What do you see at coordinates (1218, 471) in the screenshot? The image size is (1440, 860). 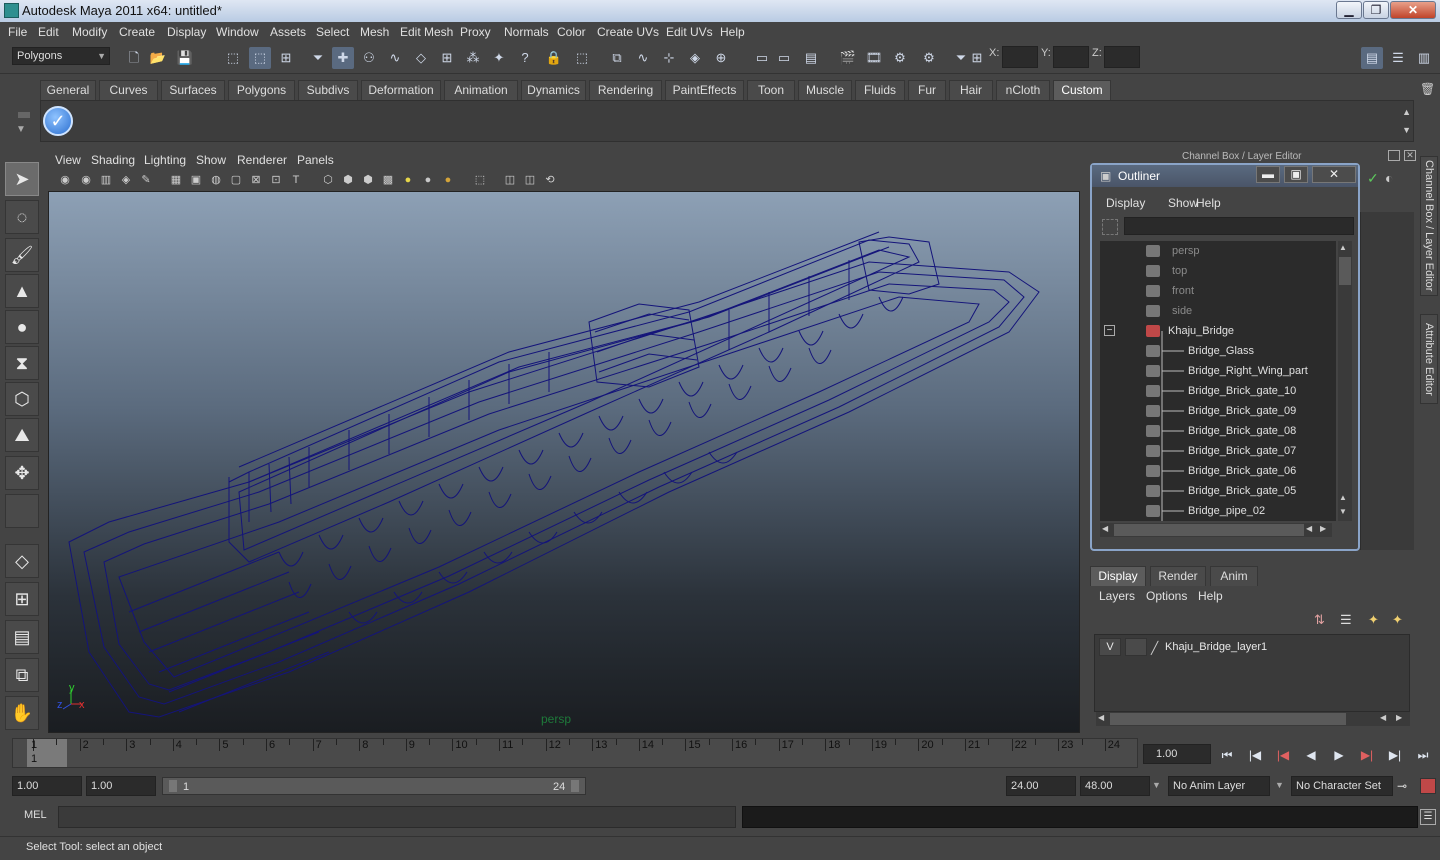 I see `list-item: Bridge_Brick_gate_06` at bounding box center [1218, 471].